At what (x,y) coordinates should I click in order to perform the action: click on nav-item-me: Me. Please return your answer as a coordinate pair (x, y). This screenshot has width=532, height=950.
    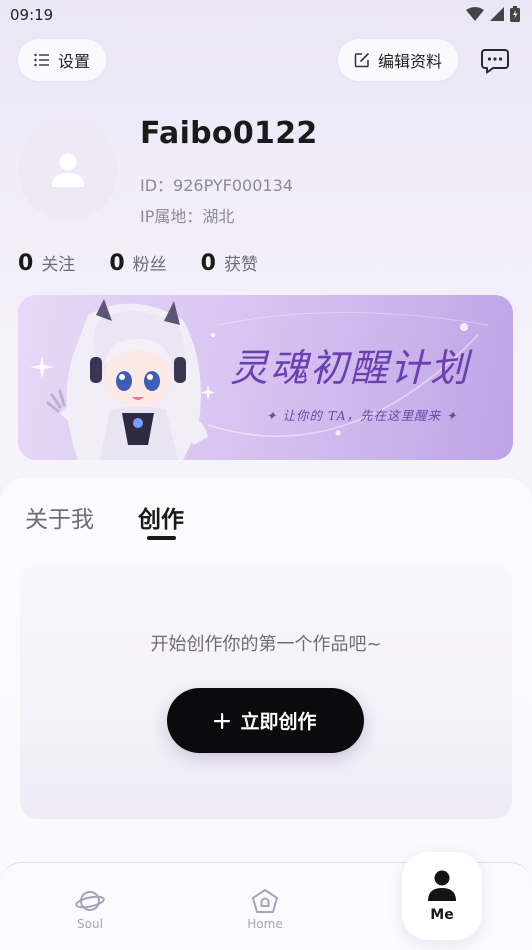
    Looking at the image, I should click on (442, 896).